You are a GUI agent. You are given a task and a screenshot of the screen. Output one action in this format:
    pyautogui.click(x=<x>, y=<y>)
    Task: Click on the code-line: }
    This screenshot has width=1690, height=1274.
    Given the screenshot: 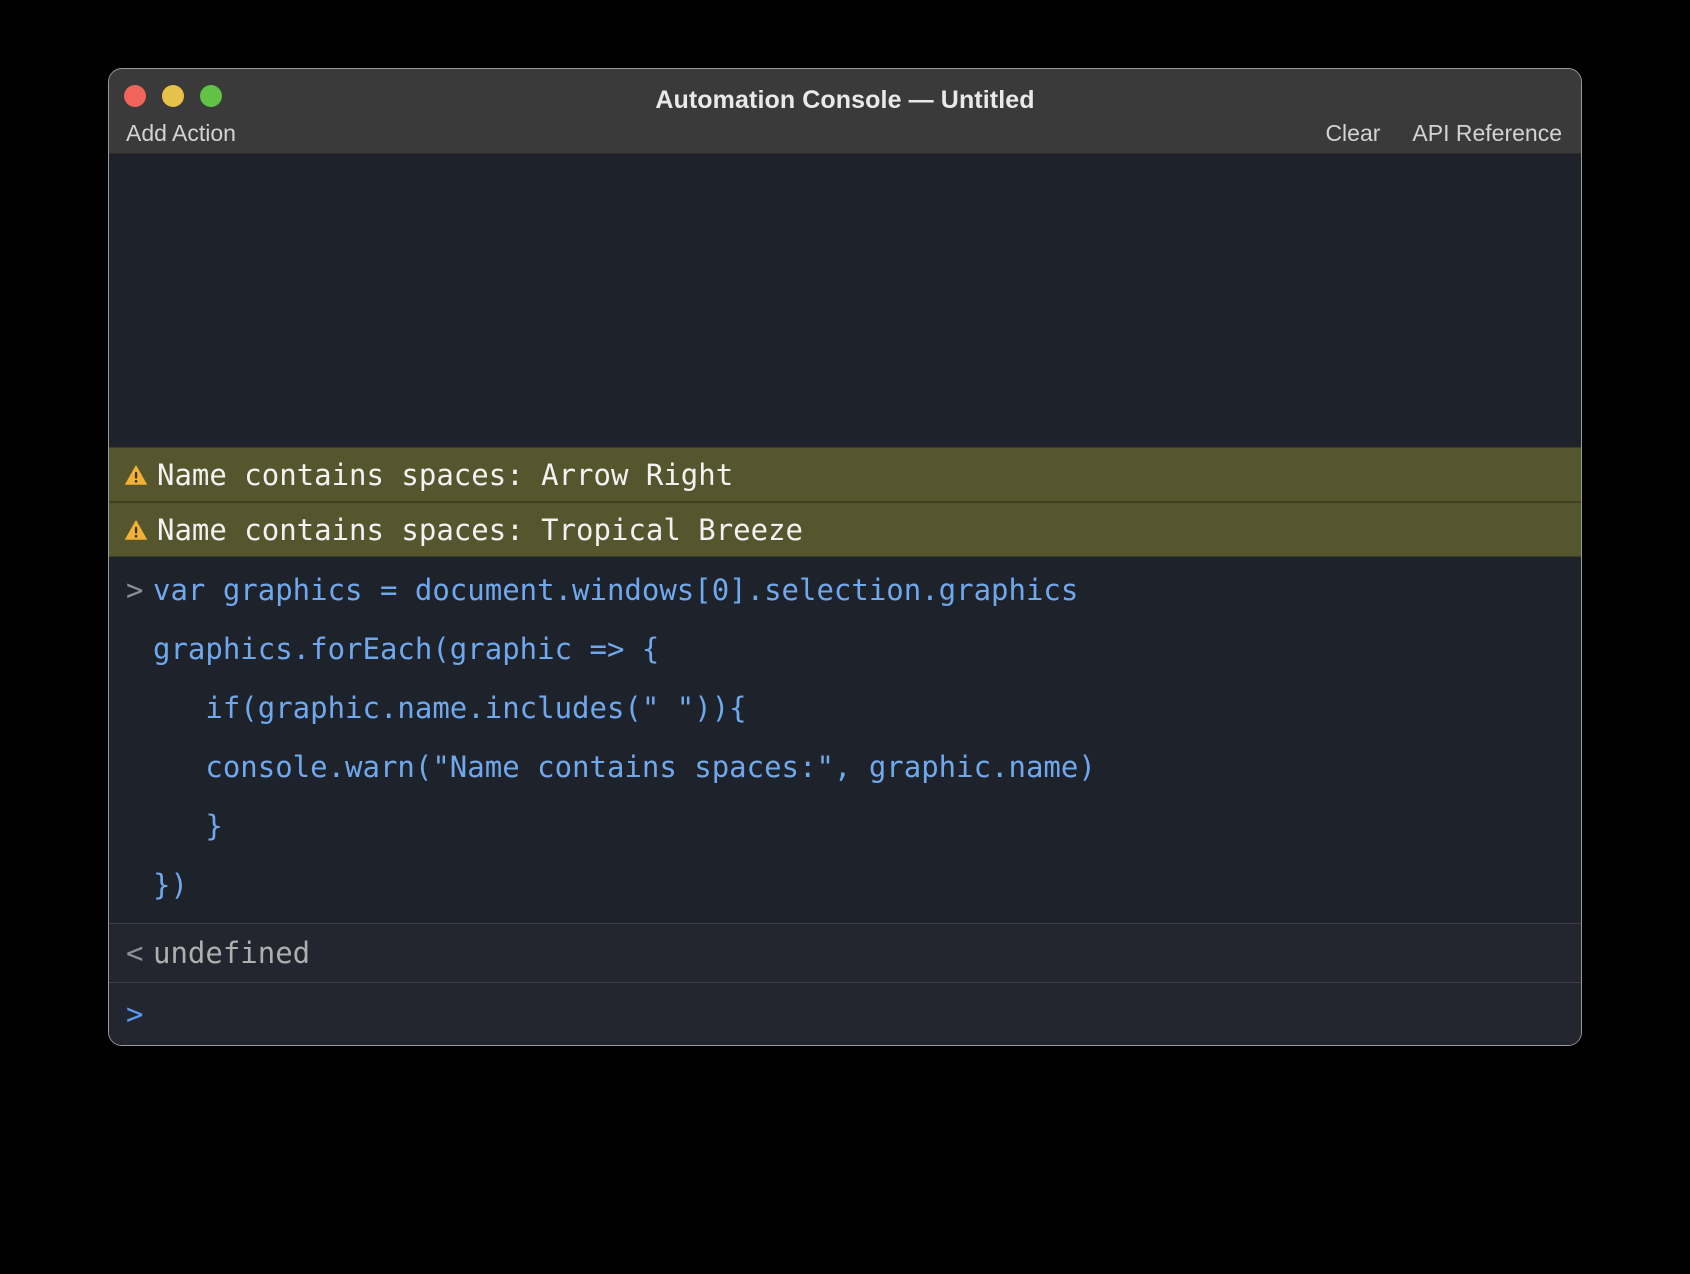 What is the action you would take?
    pyautogui.click(x=845, y=826)
    